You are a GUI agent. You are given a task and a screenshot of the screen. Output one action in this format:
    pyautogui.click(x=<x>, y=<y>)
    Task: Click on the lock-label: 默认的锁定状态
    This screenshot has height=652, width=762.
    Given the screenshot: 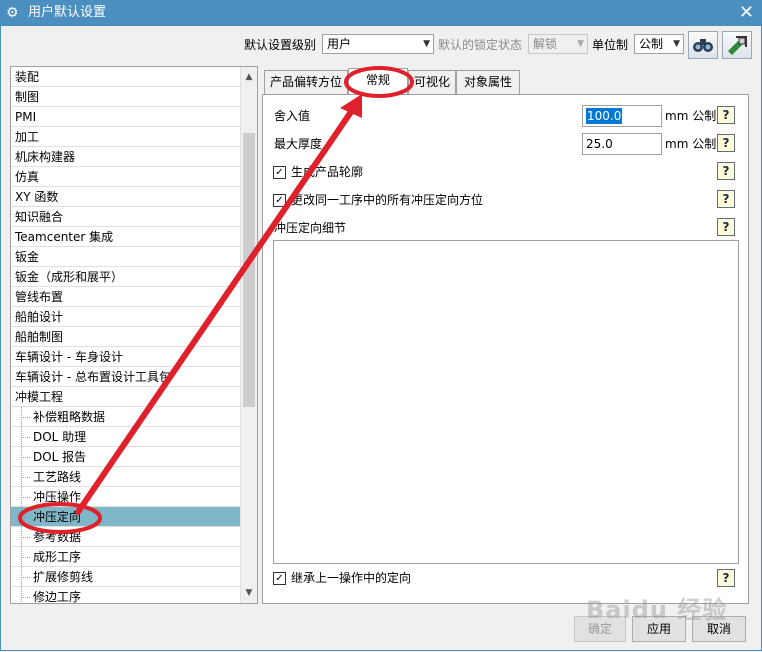 What is the action you would take?
    pyautogui.click(x=480, y=45)
    